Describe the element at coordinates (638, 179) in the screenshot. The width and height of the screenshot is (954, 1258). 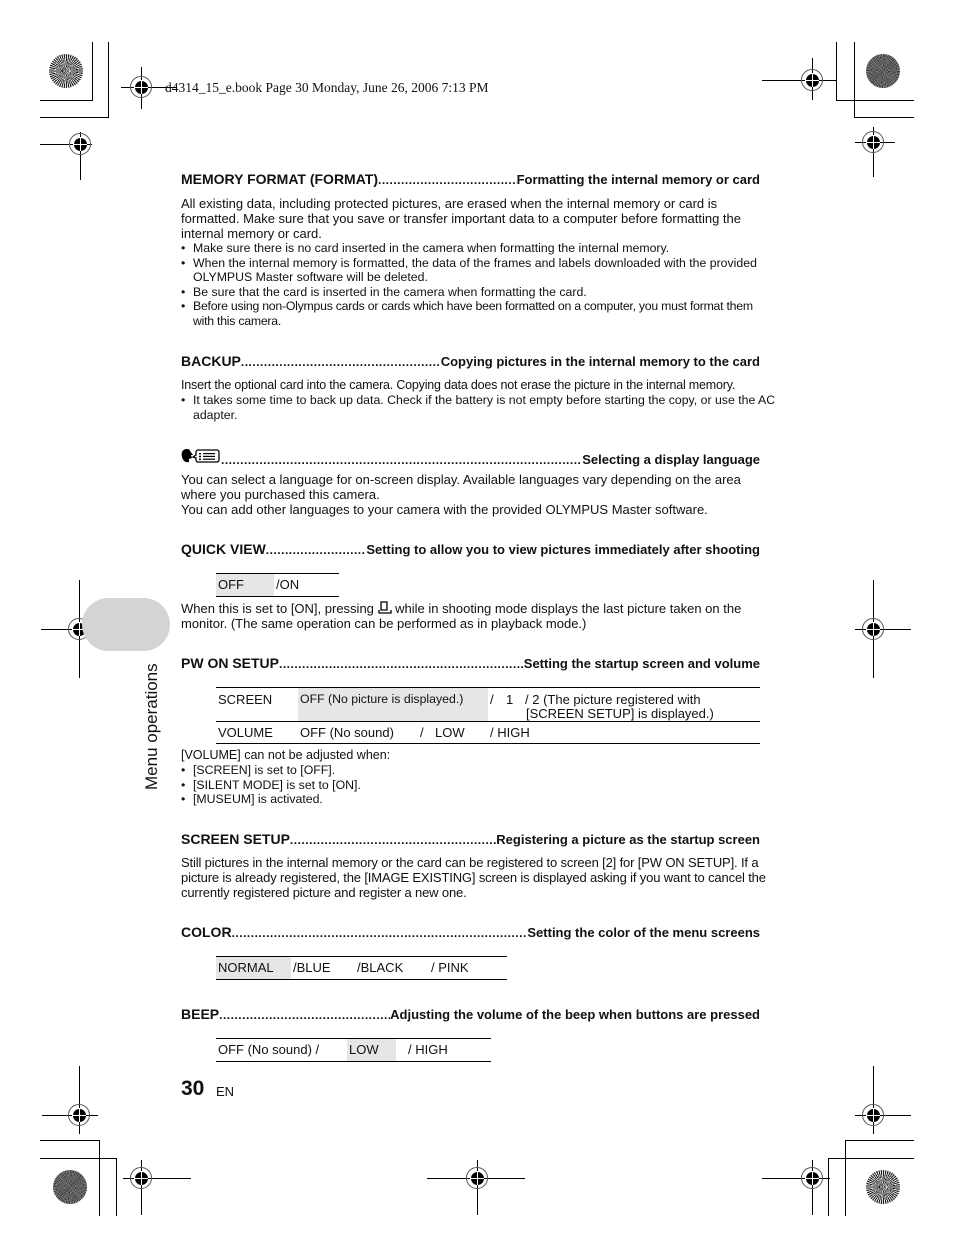
I see `section-desc: Formatting the internal memory or card` at that location.